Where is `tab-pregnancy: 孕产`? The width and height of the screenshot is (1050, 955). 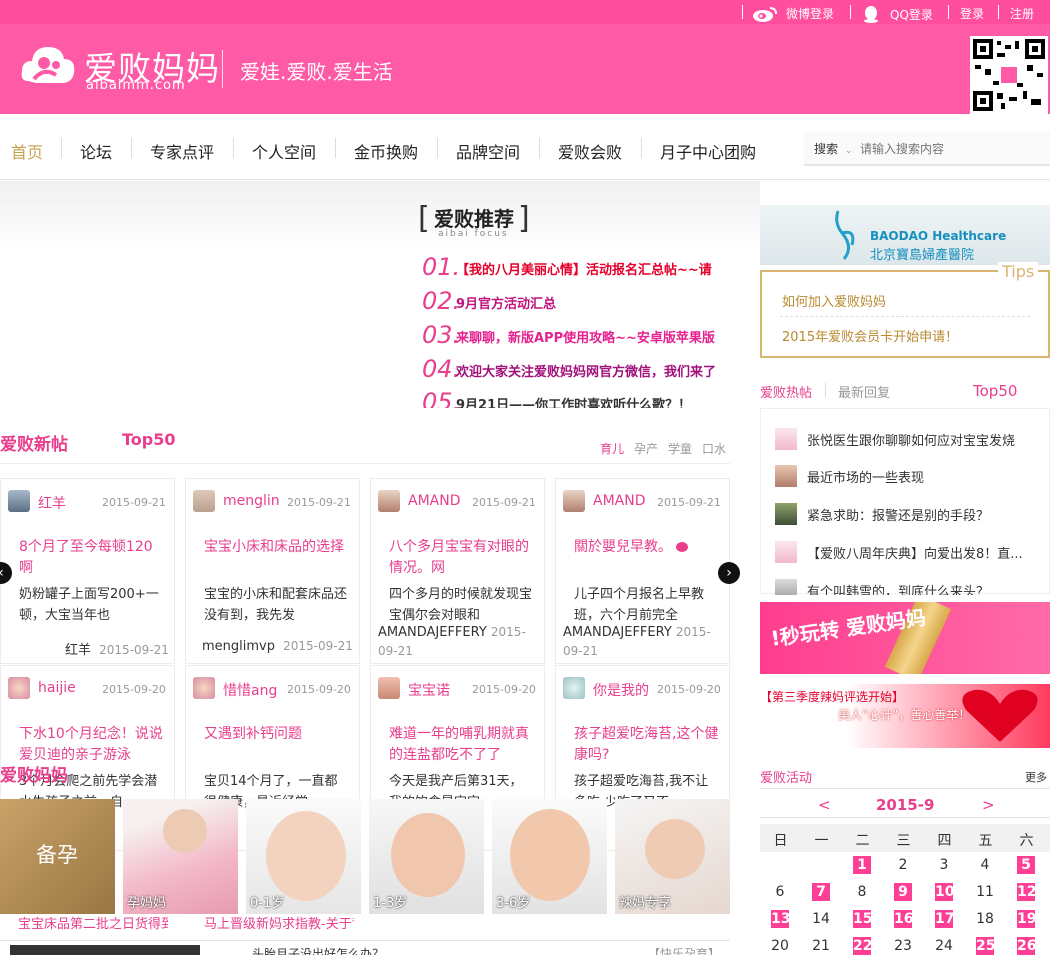 tab-pregnancy: 孕产 is located at coordinates (646, 448).